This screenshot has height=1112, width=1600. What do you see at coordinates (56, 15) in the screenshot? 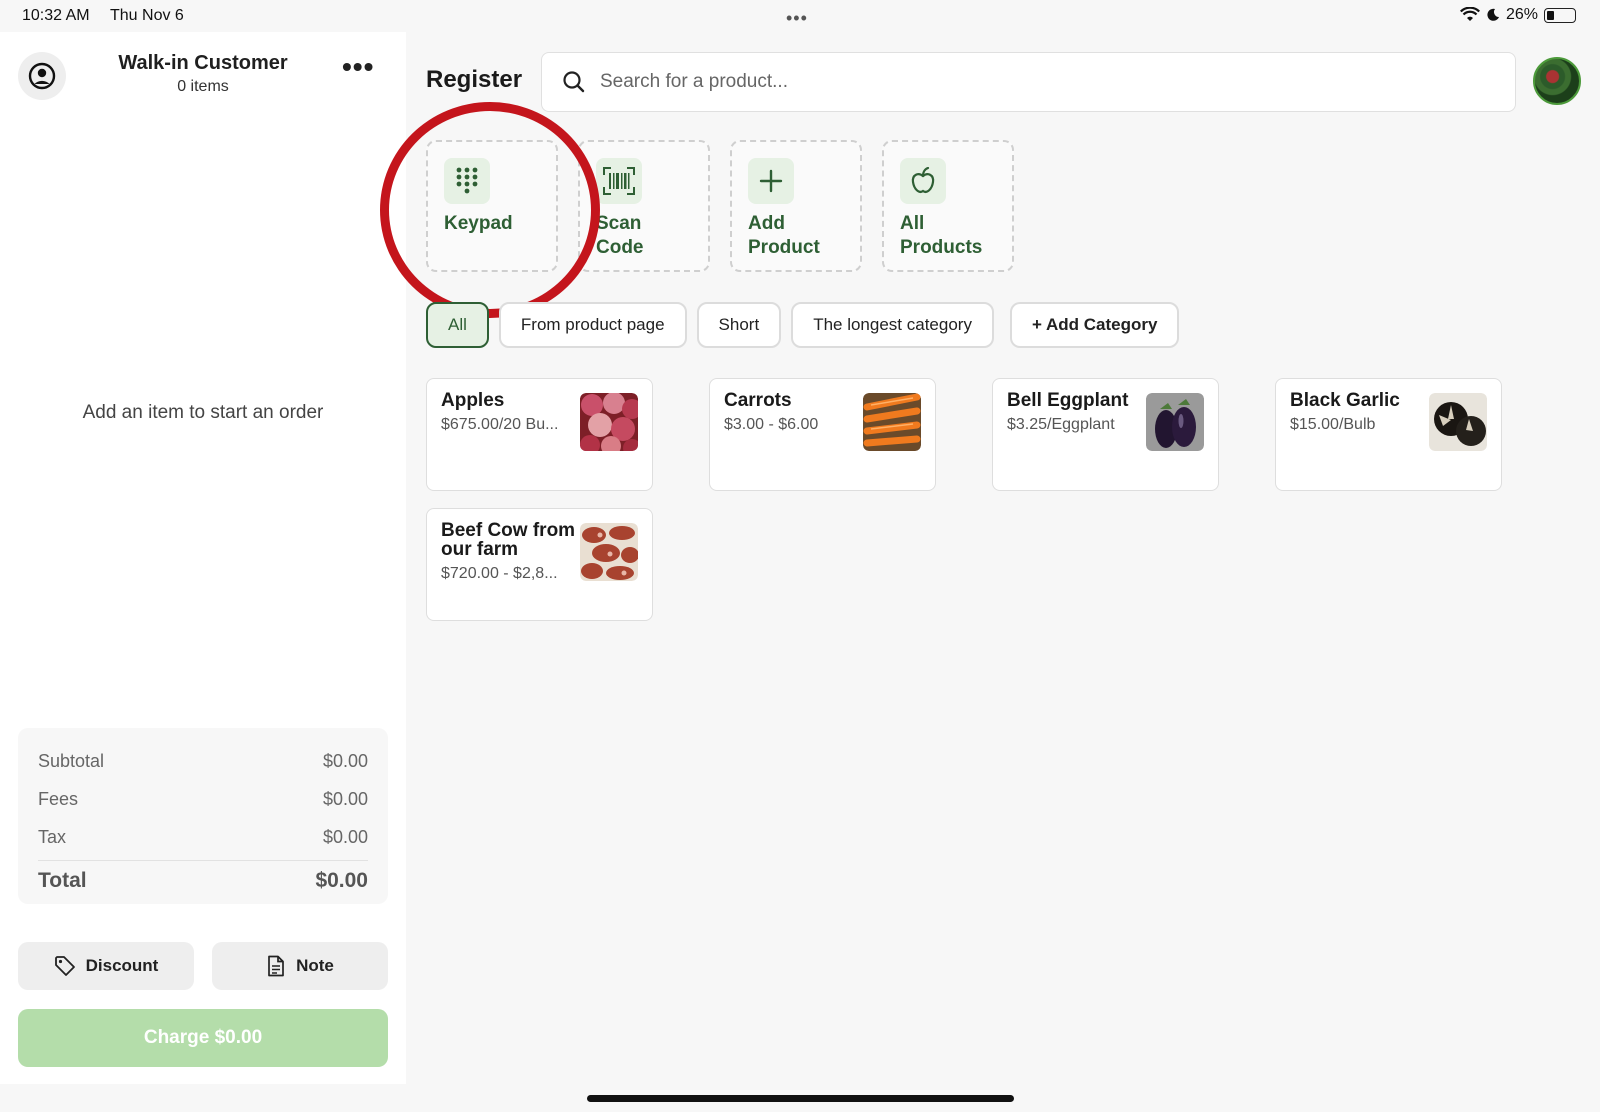
I see `status-time: 10:32 AM` at bounding box center [56, 15].